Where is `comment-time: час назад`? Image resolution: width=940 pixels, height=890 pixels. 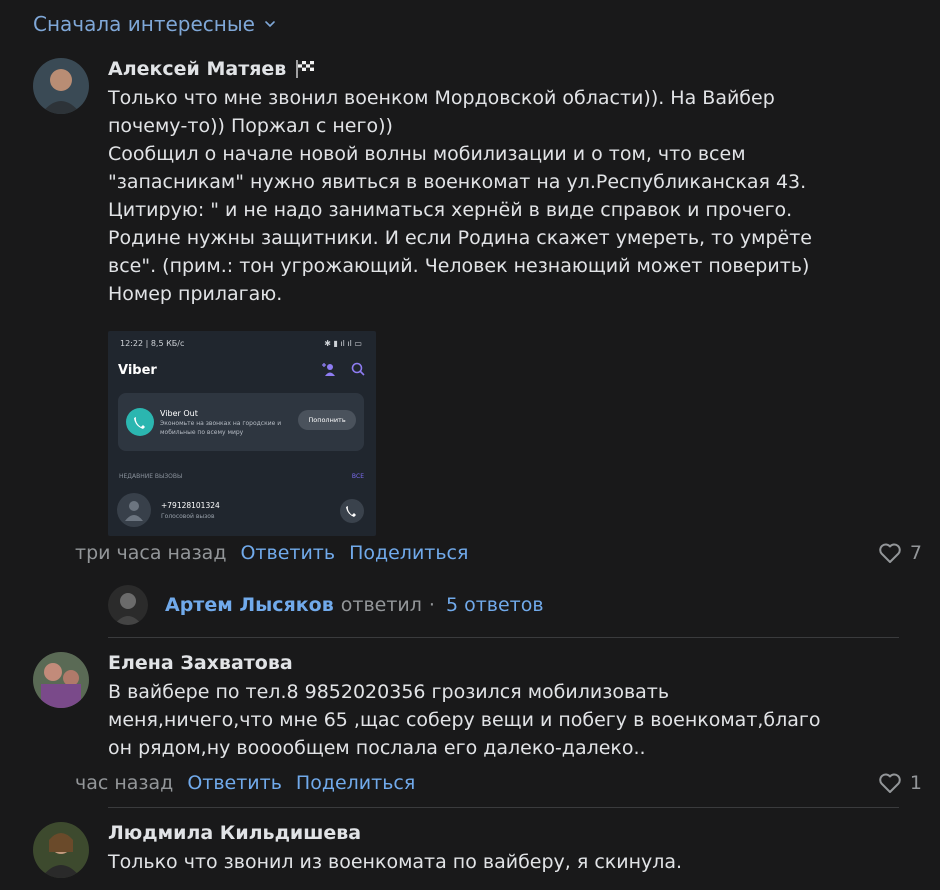
comment-time: час назад is located at coordinates (124, 783).